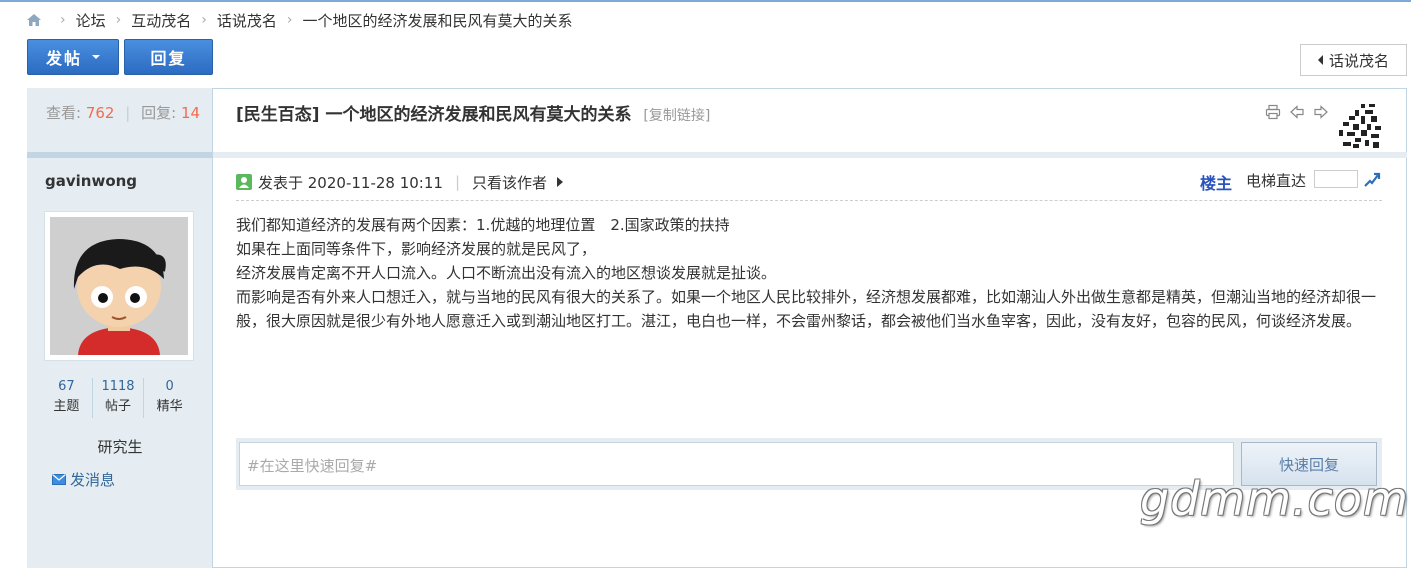 The height and width of the screenshot is (568, 1411). Describe the element at coordinates (91, 181) in the screenshot. I see `author-name: gavinwong` at that location.